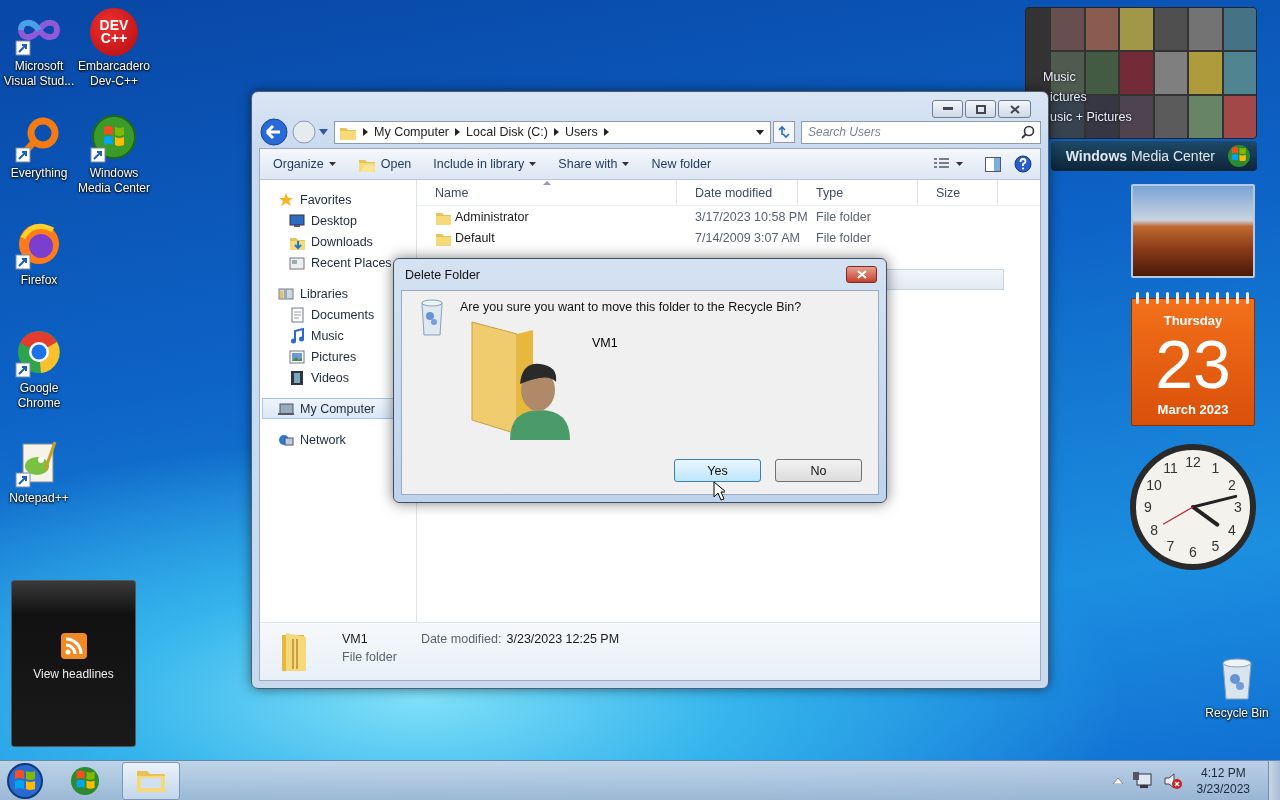  I want to click on table-cell-text: 3/17/2023 10:58 PM, so click(752, 216).